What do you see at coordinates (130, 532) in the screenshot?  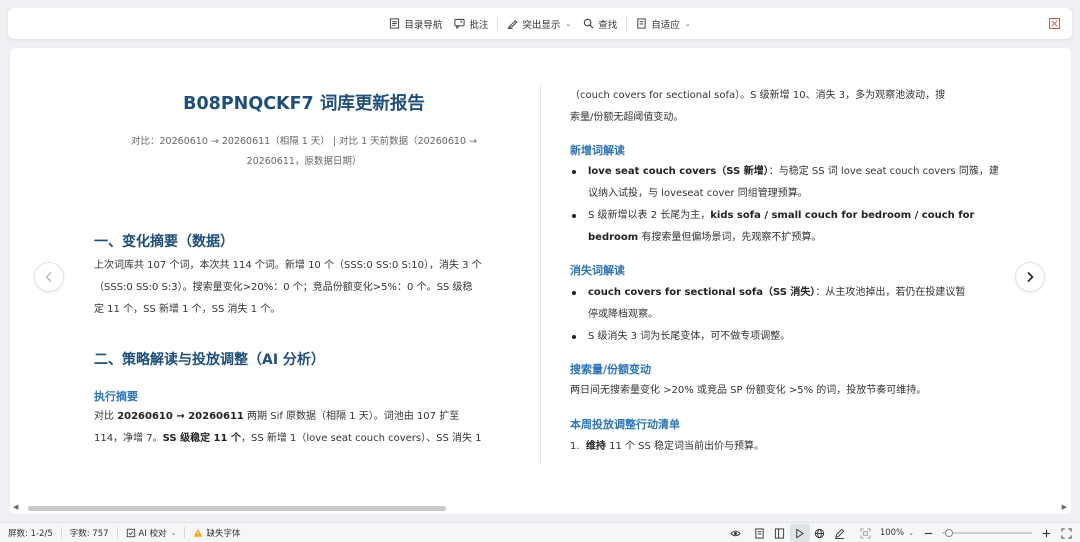 I see `ai-check-icon` at bounding box center [130, 532].